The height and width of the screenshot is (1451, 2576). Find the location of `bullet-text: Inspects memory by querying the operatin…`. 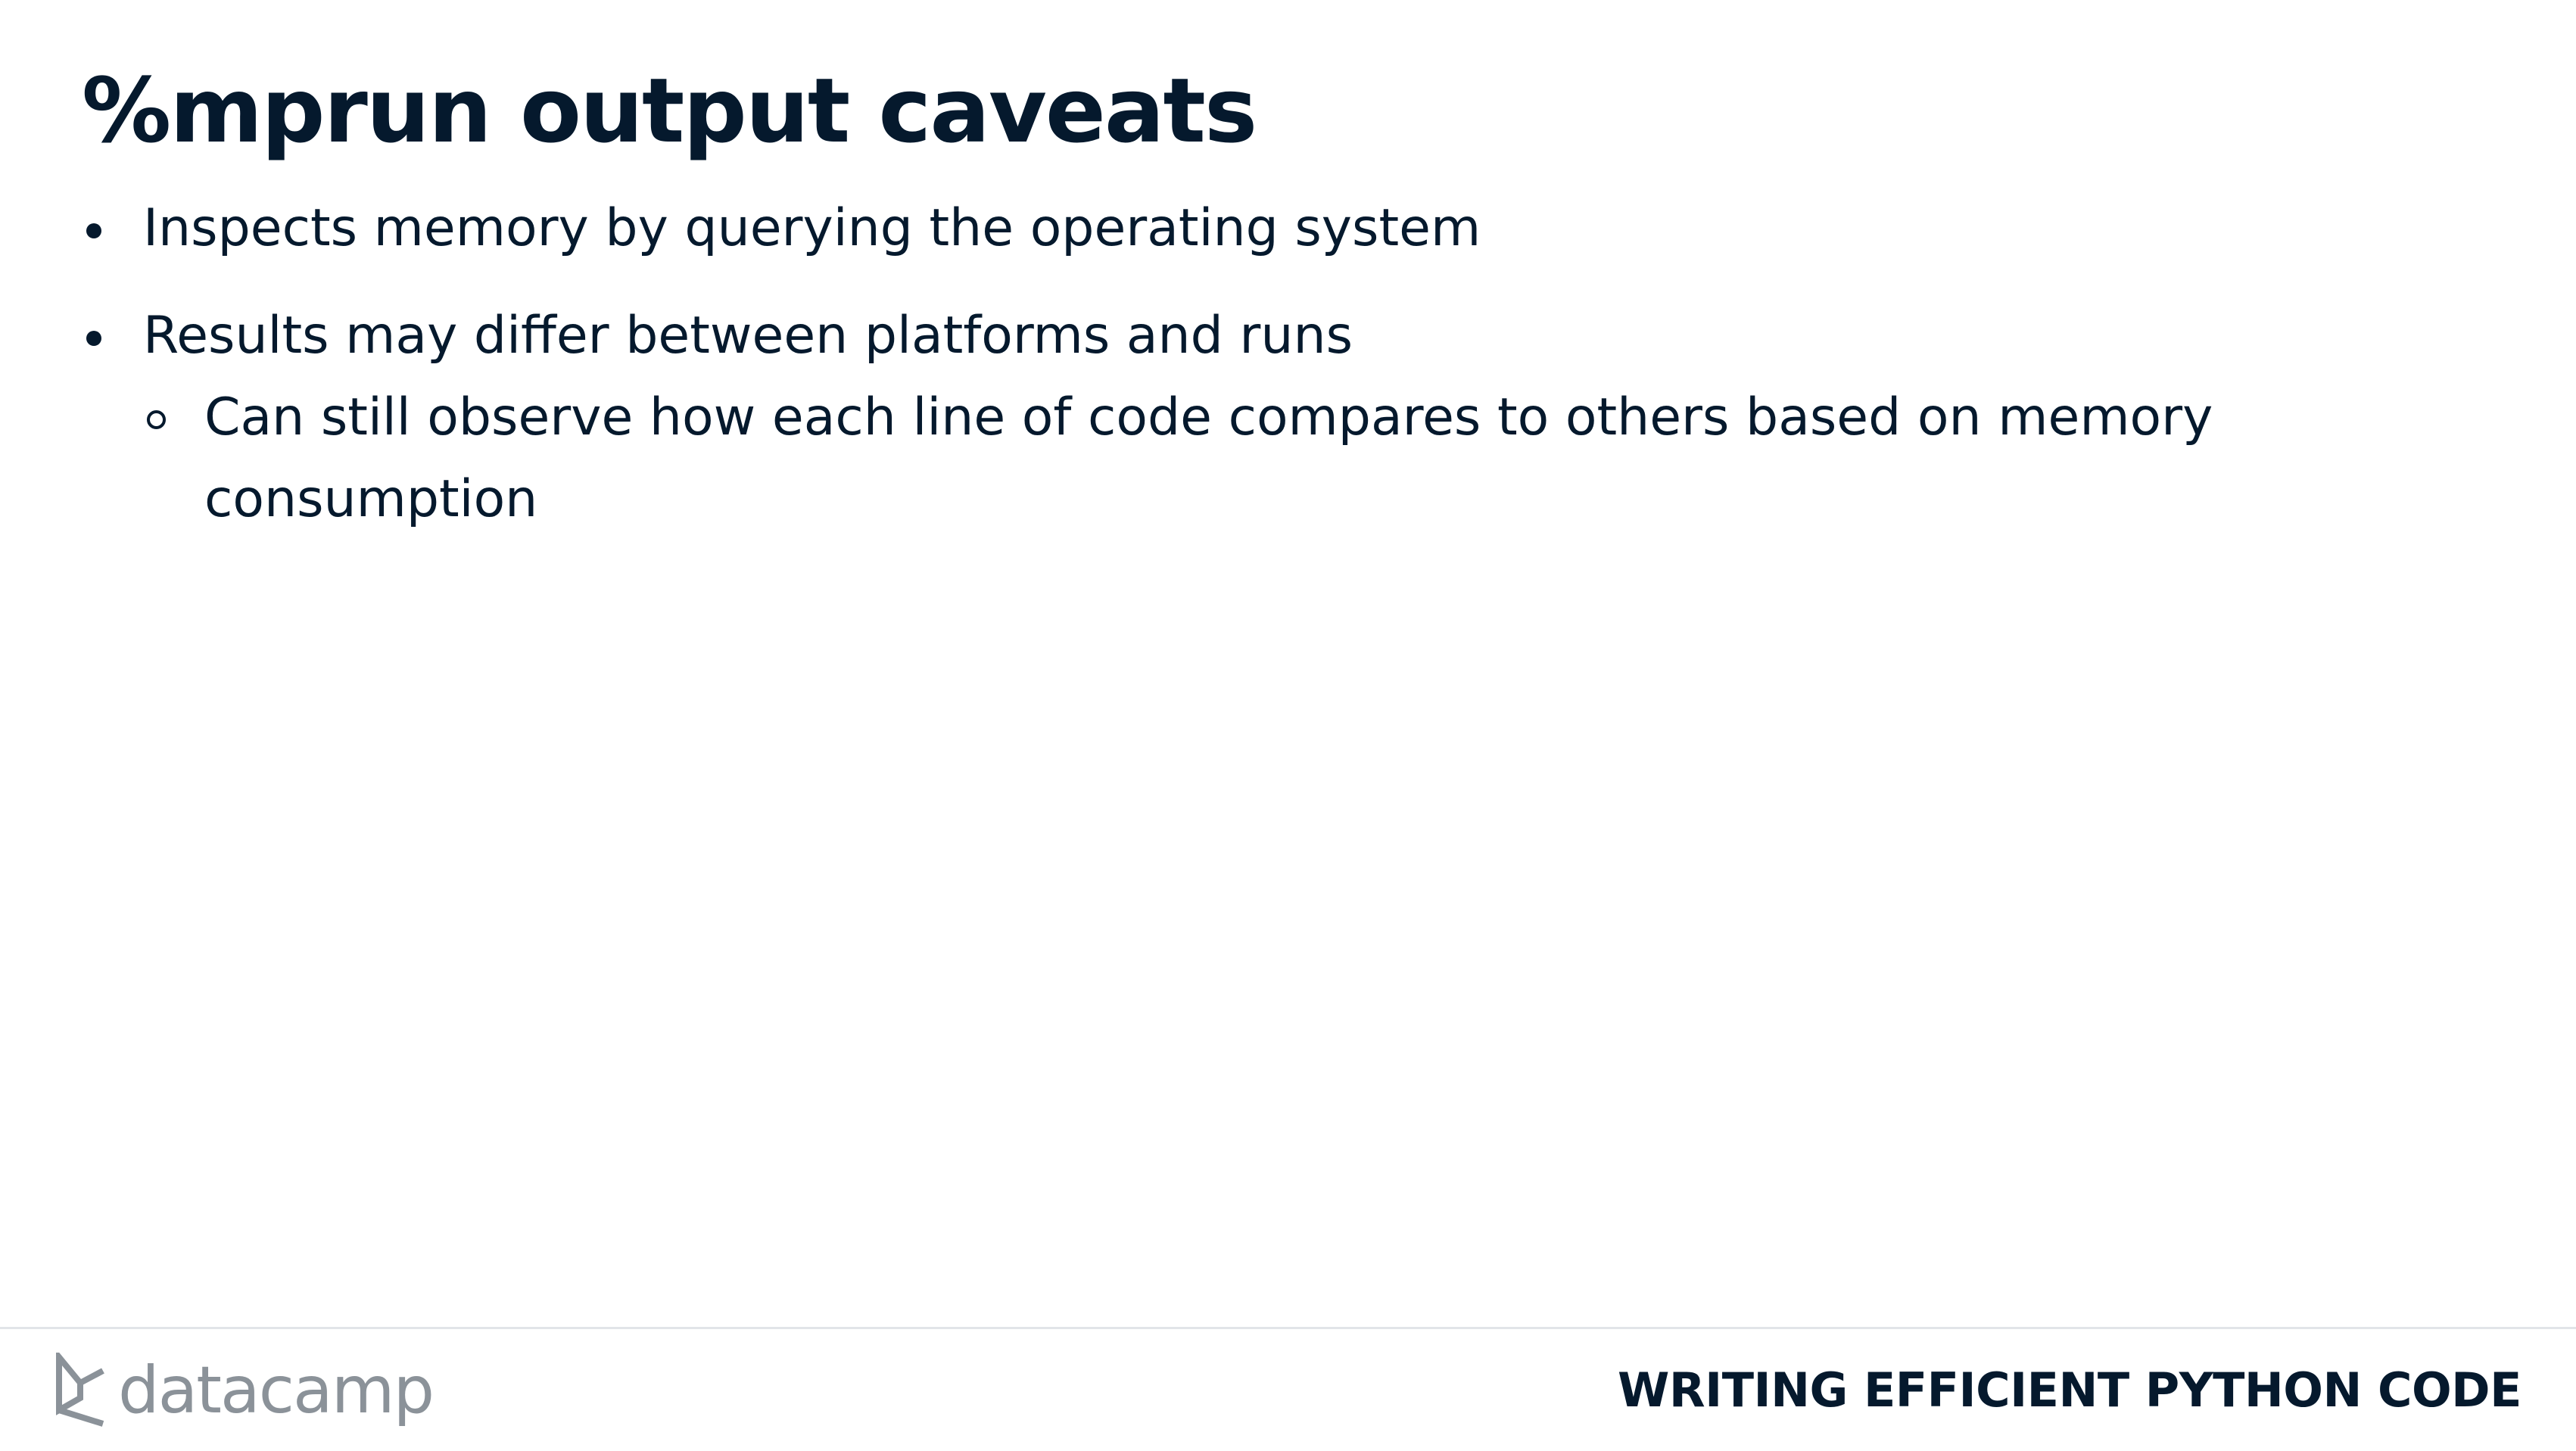

bullet-text: Inspects memory by querying the operatin… is located at coordinates (812, 228).